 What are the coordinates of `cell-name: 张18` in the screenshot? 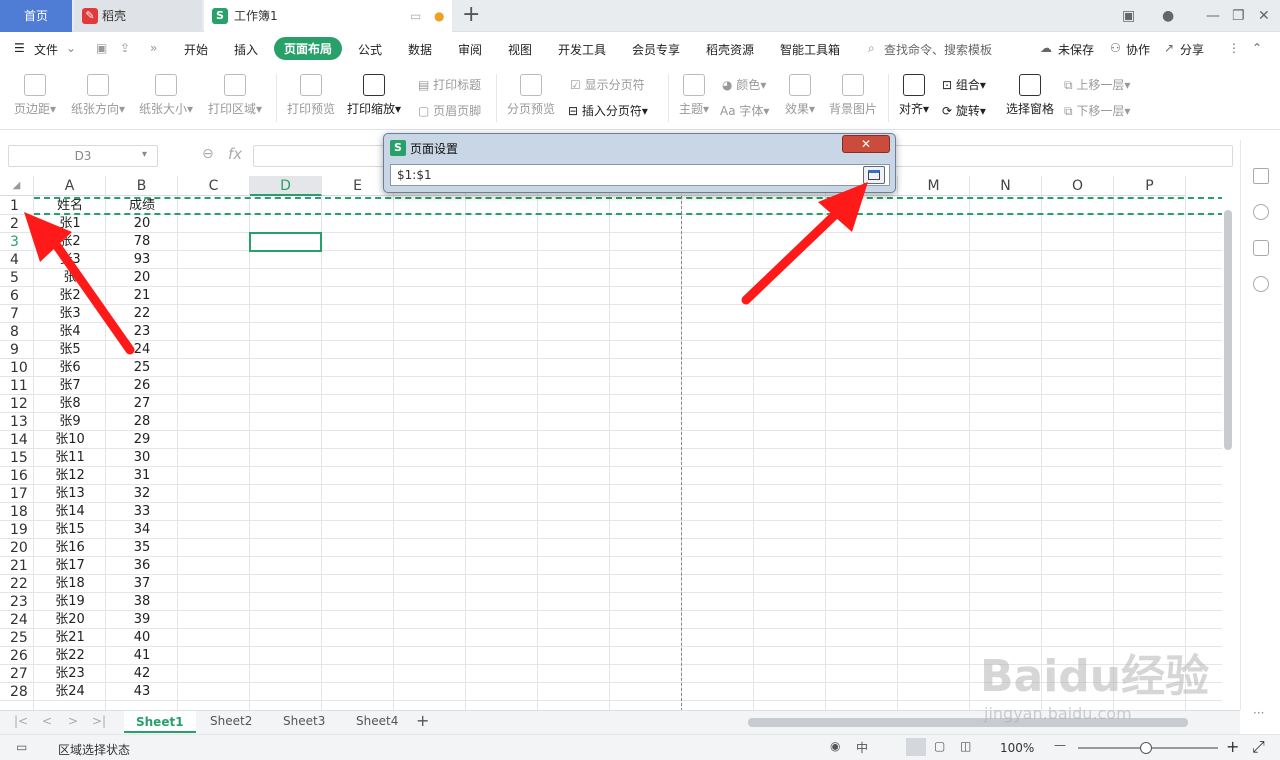 It's located at (70, 584).